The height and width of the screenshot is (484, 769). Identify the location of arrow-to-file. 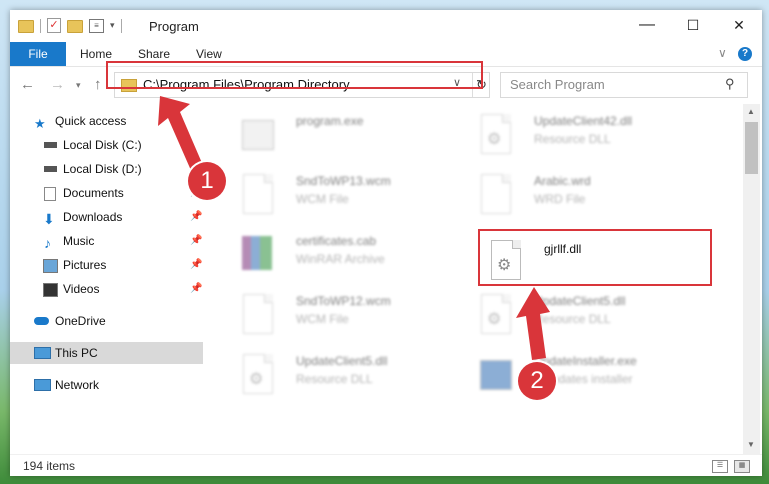
(533, 323).